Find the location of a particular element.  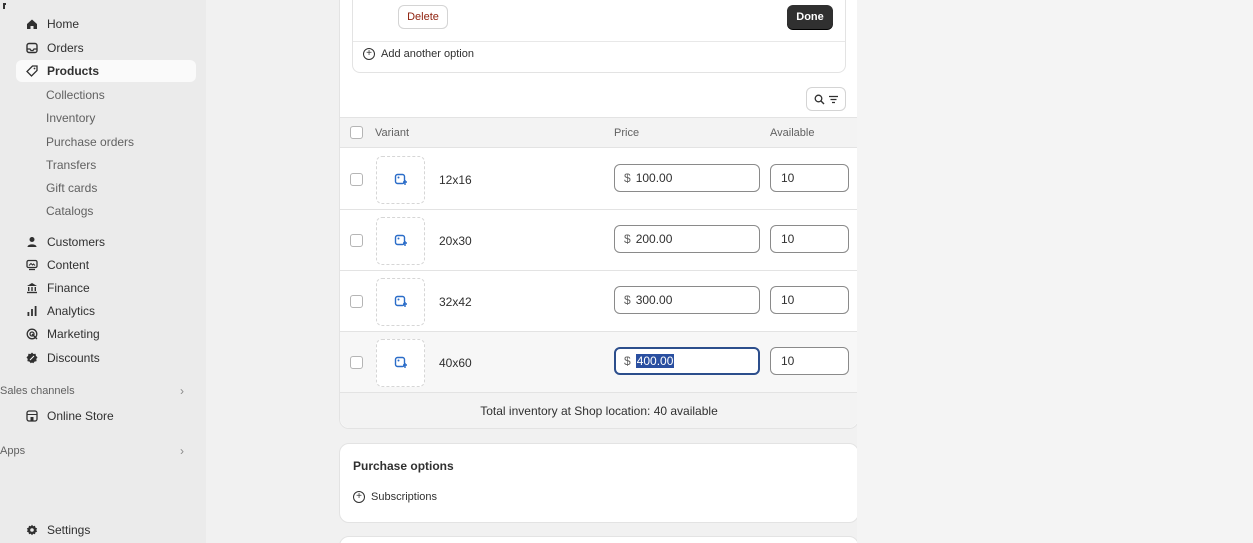

price-value: 100.00 is located at coordinates (654, 178).